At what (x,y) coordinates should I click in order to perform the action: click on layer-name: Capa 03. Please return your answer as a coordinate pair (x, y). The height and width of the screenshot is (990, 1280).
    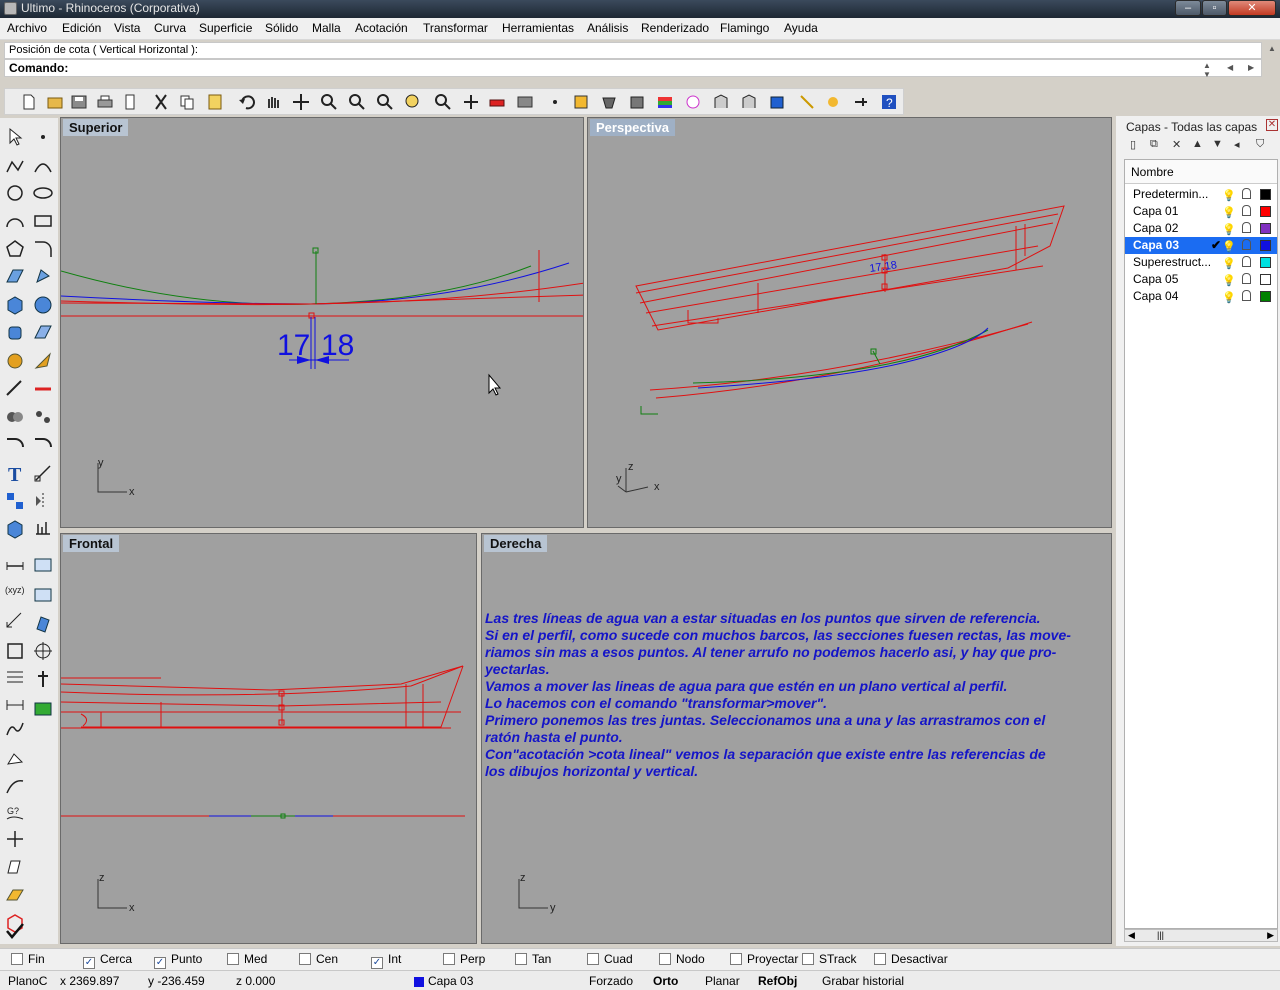
    Looking at the image, I should click on (1172, 245).